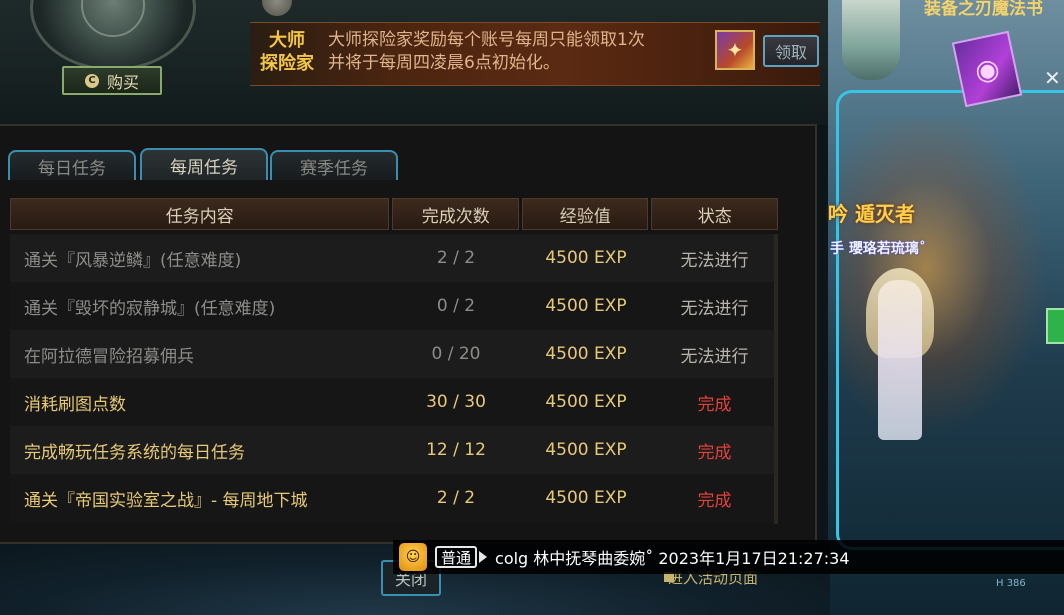 The height and width of the screenshot is (615, 1064). Describe the element at coordinates (134, 452) in the screenshot. I see `task-name: 完成畅玩任务系统的每日任务` at that location.